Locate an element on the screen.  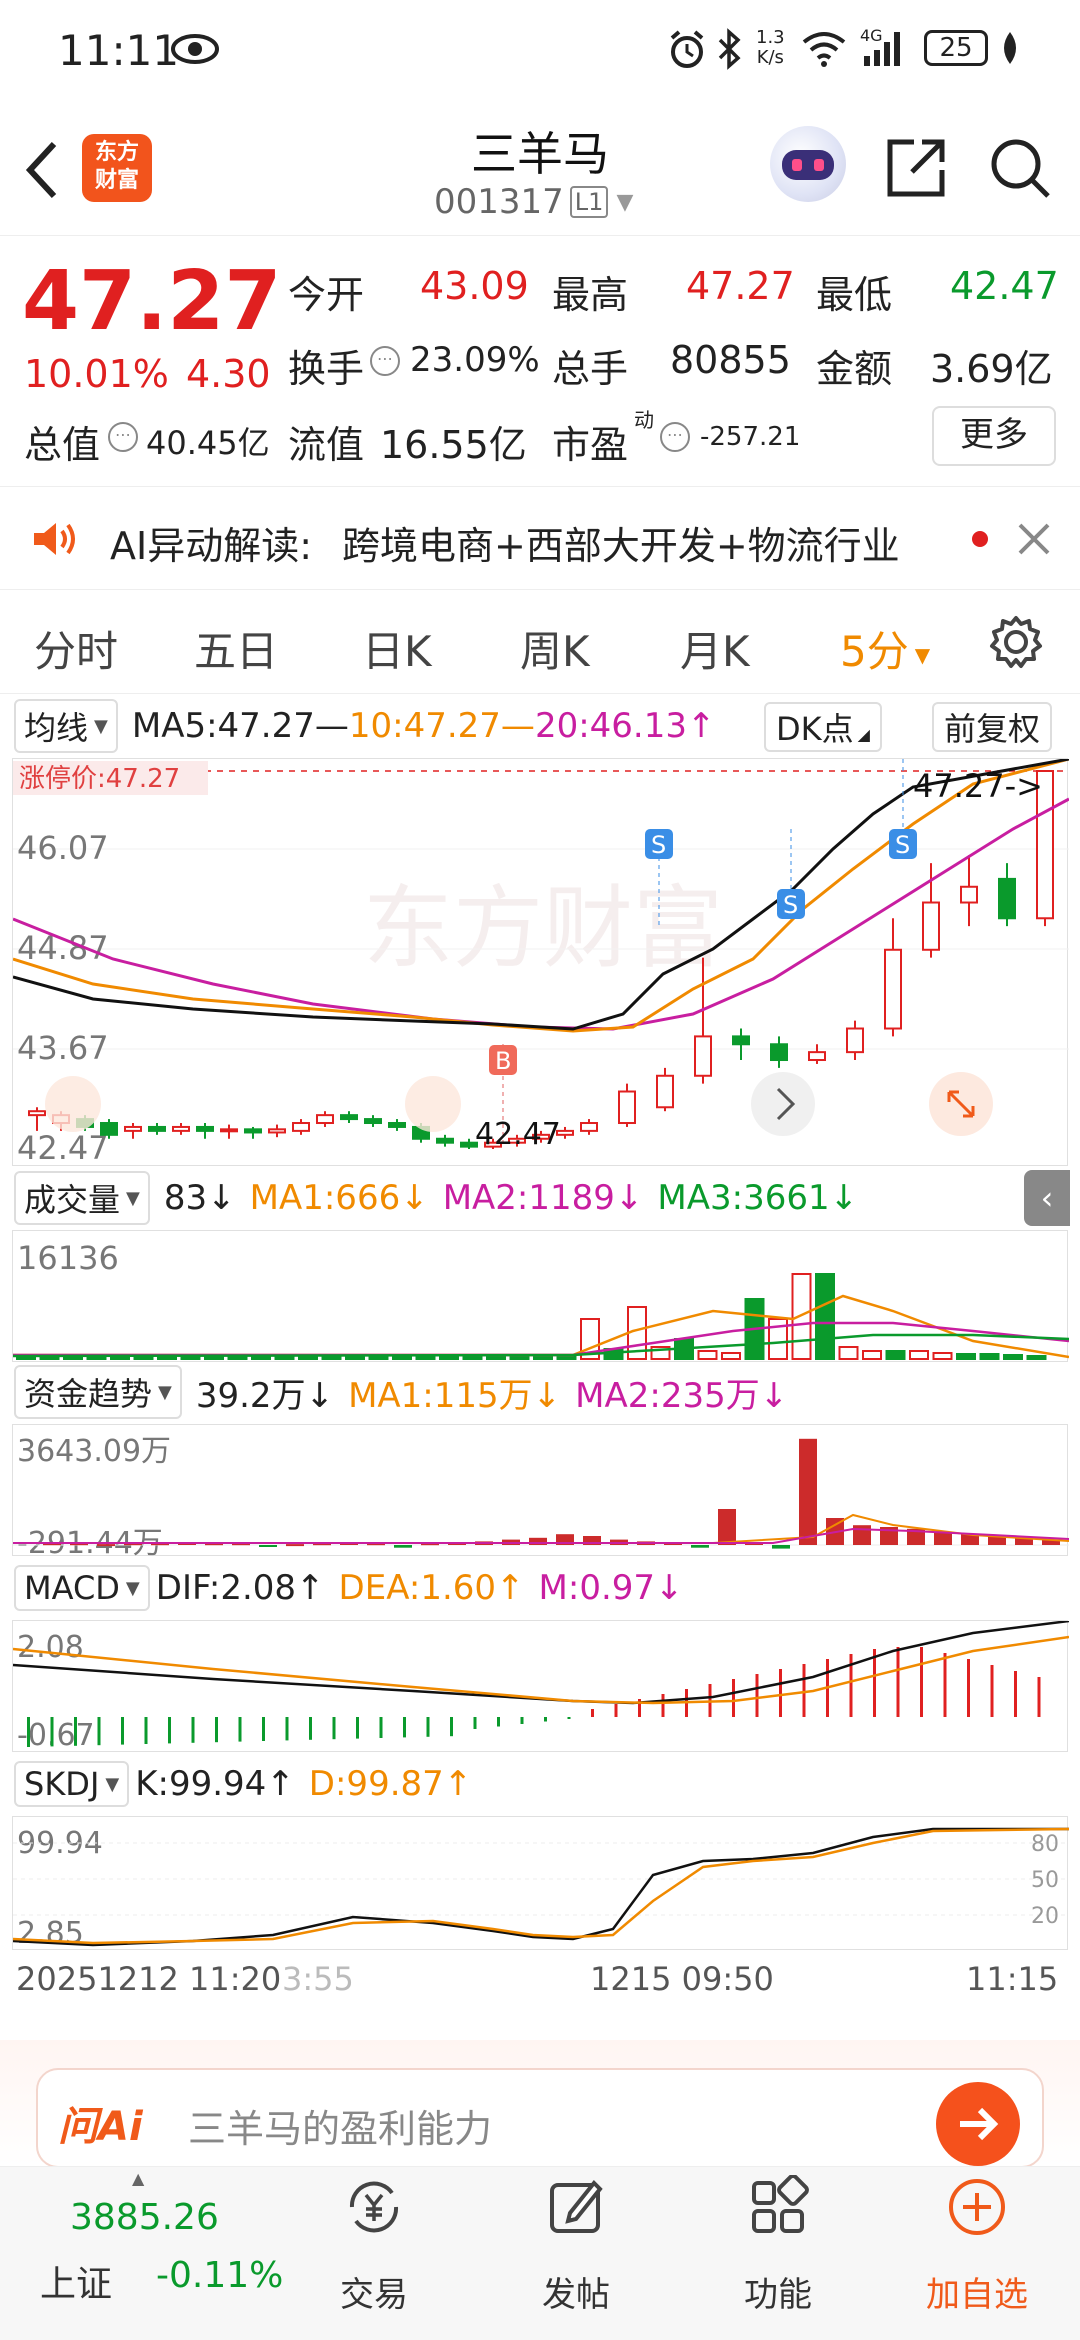
limit-price-label: 涨停价:47.27 is located at coordinates (99, 779).